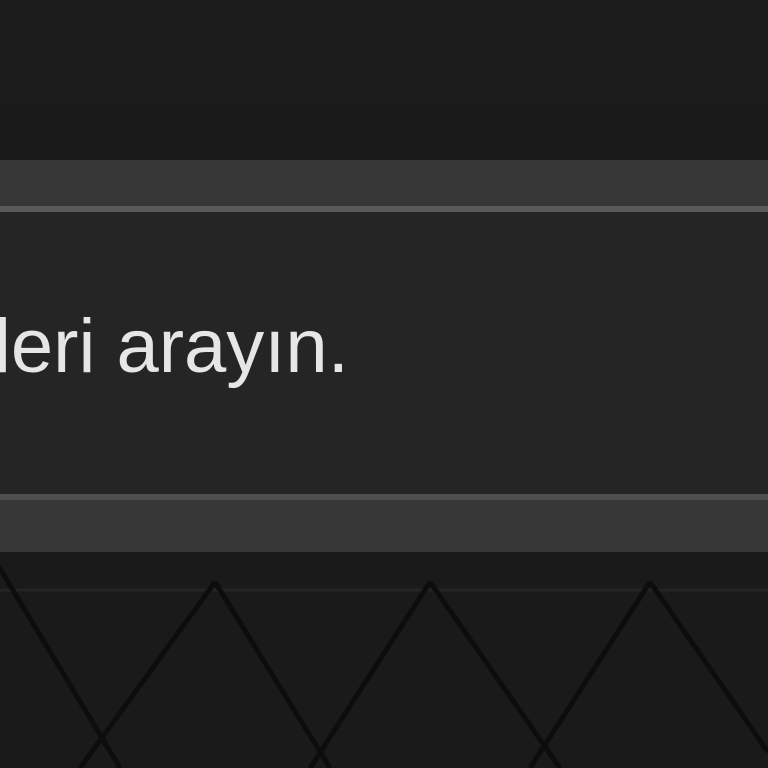  What do you see at coordinates (384, 186) in the screenshot?
I see `hint-panel-top-border` at bounding box center [384, 186].